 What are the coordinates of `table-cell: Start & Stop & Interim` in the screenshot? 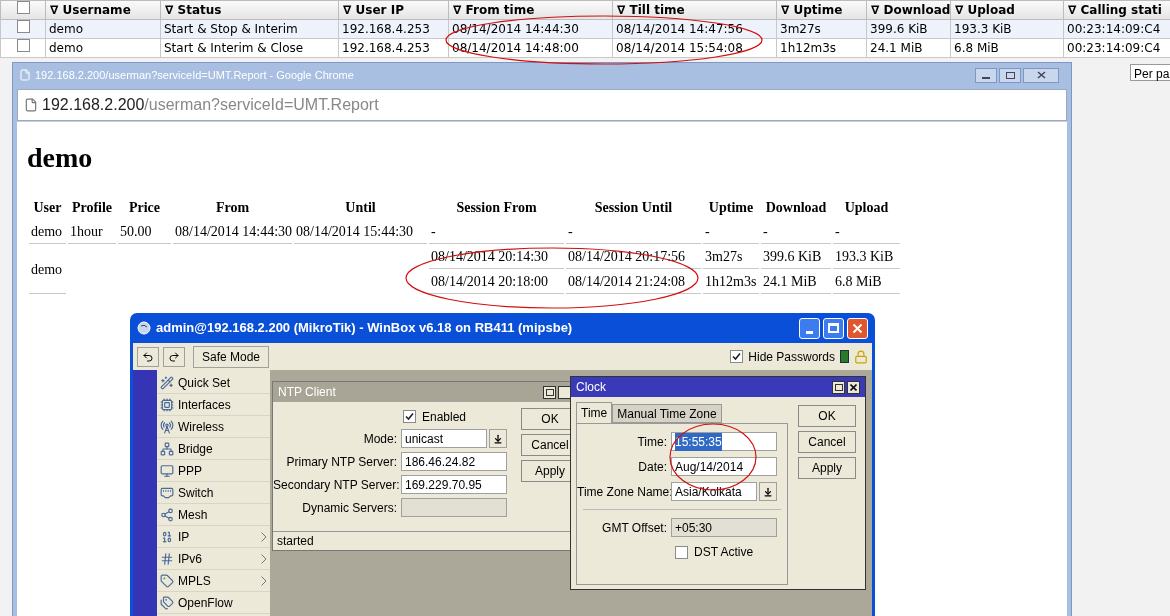 It's located at (231, 29).